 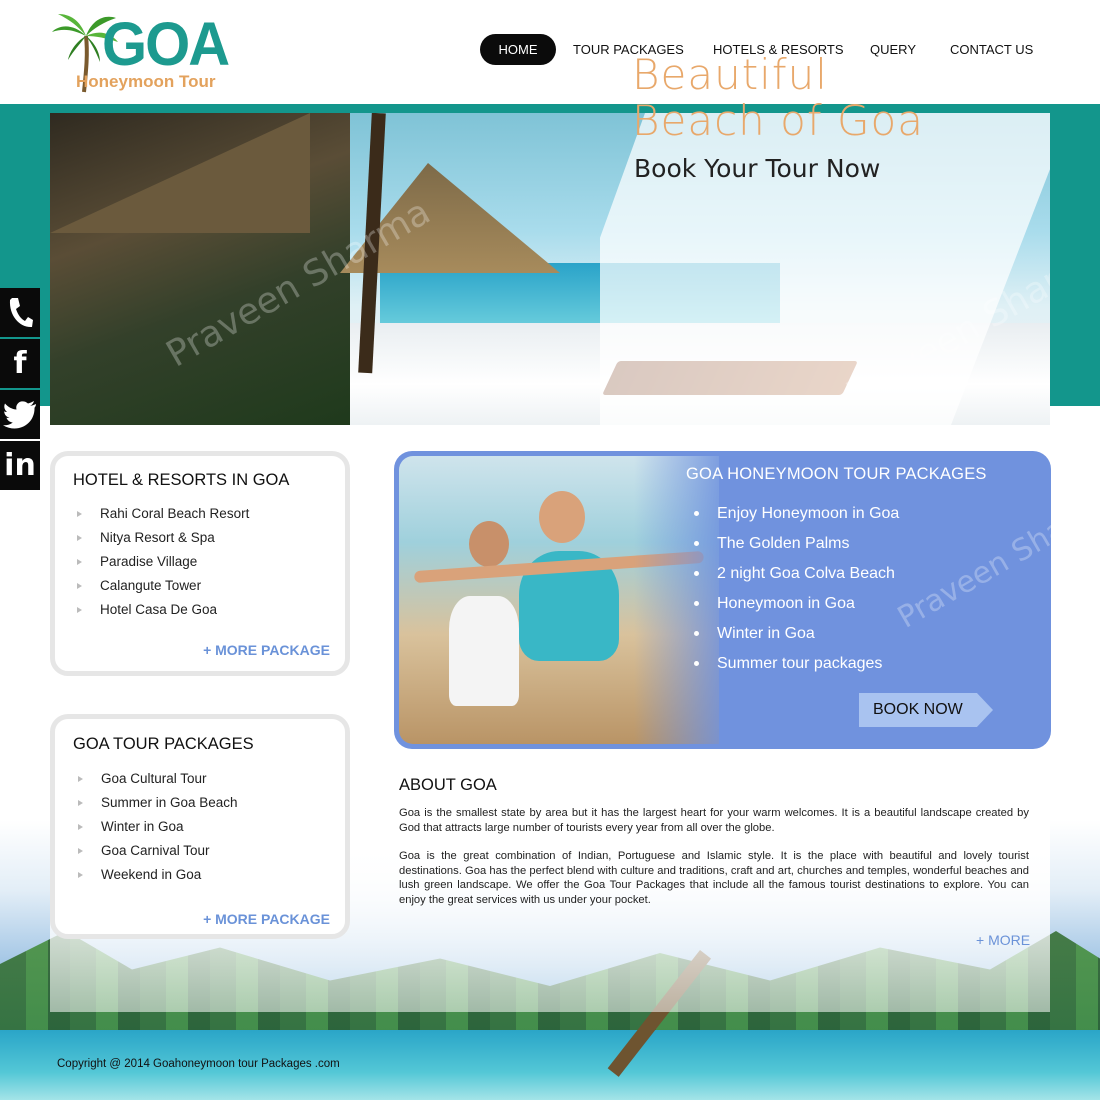 What do you see at coordinates (163, 744) in the screenshot?
I see `tours-box-title: GOA TOUR PACKAGES` at bounding box center [163, 744].